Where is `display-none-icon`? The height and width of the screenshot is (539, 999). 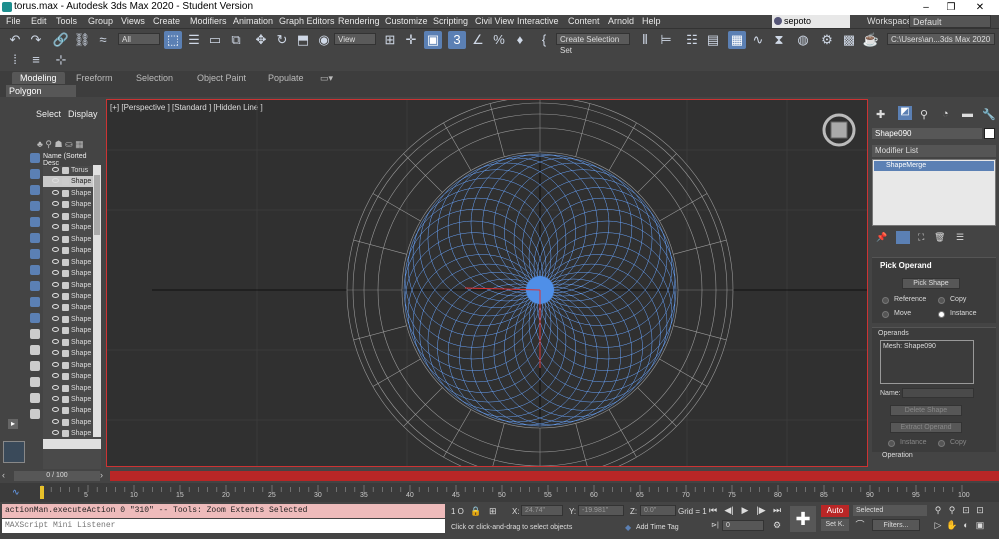 display-none-icon is located at coordinates (35, 350).